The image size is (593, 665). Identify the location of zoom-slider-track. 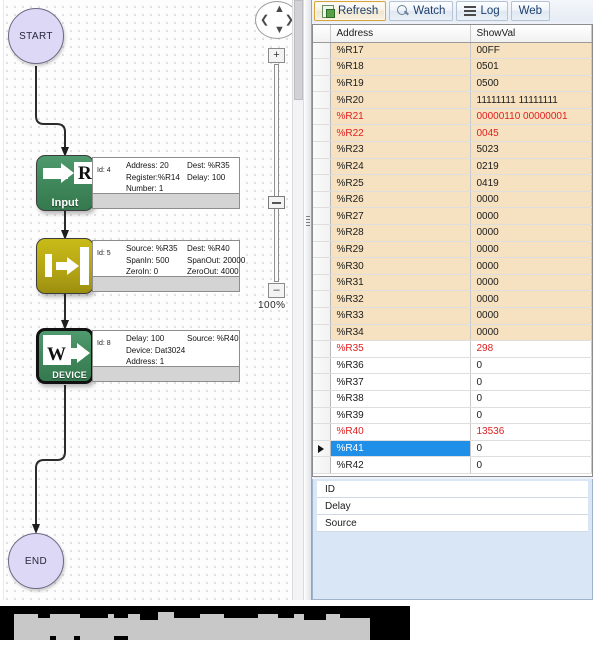
(276, 173).